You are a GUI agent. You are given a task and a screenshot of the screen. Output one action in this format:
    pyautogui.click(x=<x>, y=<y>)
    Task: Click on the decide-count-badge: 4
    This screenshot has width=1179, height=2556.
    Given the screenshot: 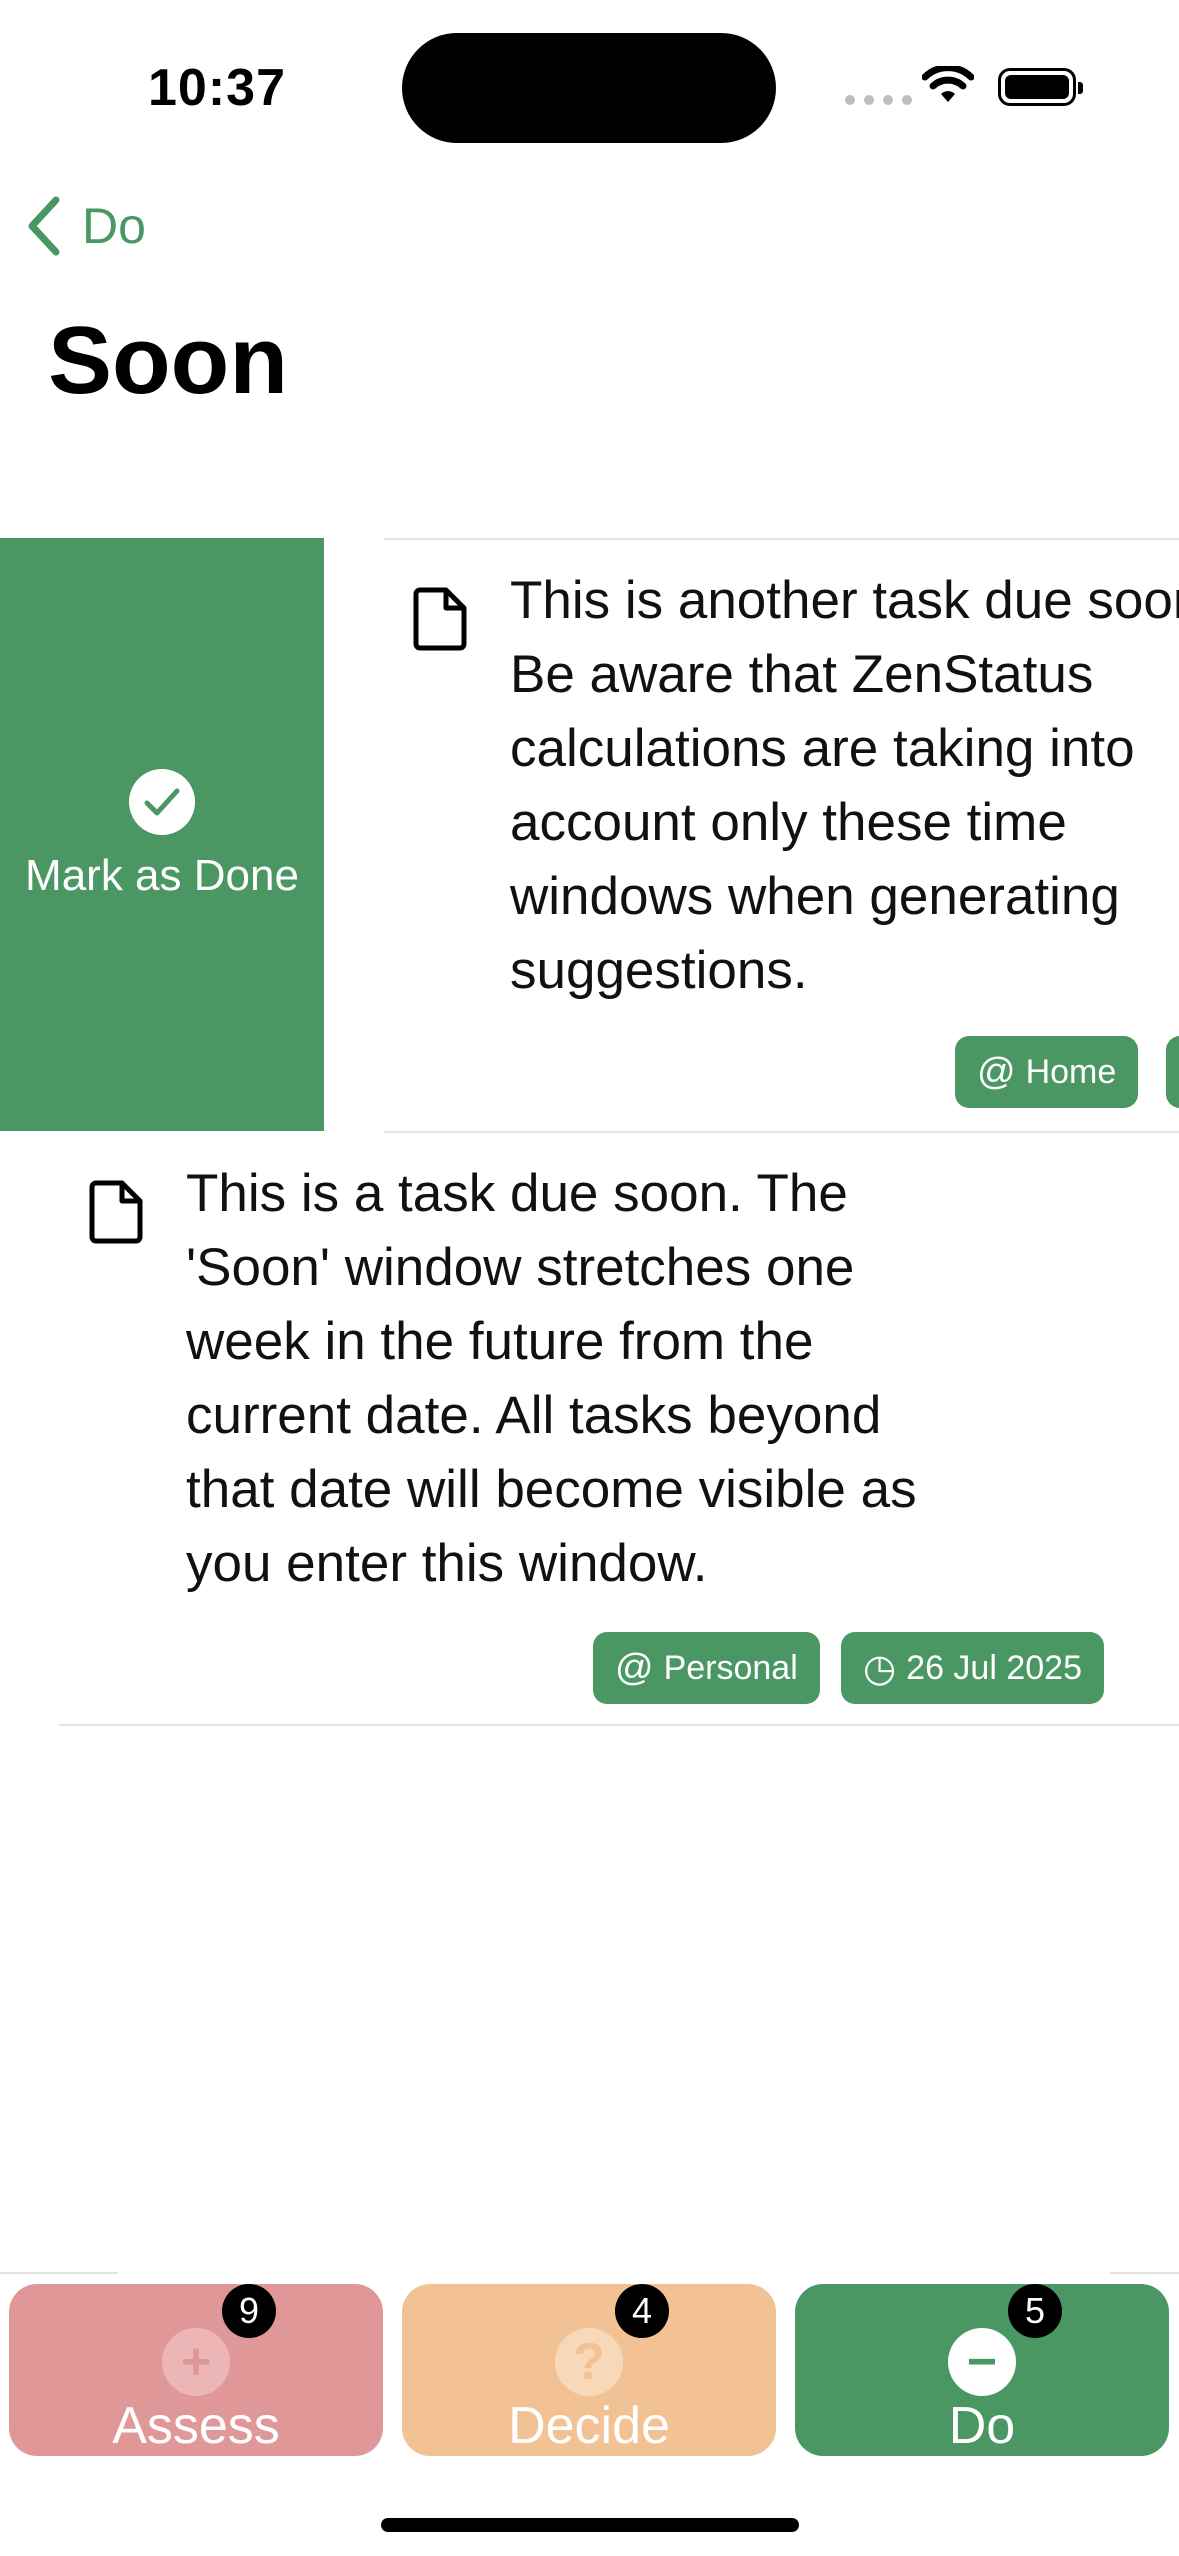 What is the action you would take?
    pyautogui.click(x=642, y=2311)
    